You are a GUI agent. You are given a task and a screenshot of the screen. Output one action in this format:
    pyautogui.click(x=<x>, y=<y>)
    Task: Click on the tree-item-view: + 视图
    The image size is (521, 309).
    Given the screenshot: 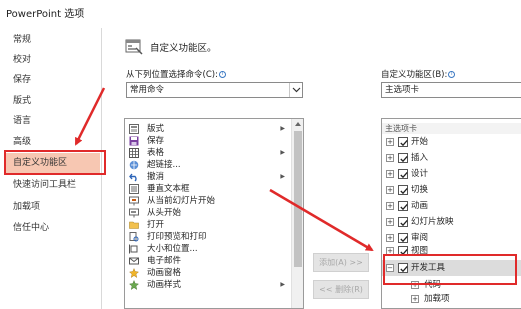 What is the action you would take?
    pyautogui.click(x=451, y=251)
    